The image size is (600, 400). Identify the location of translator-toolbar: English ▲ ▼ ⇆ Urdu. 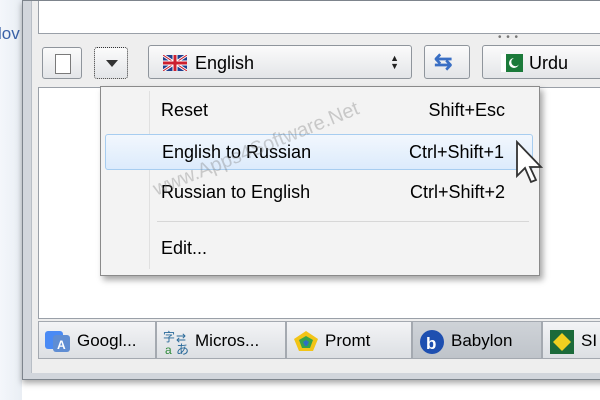
(316, 63).